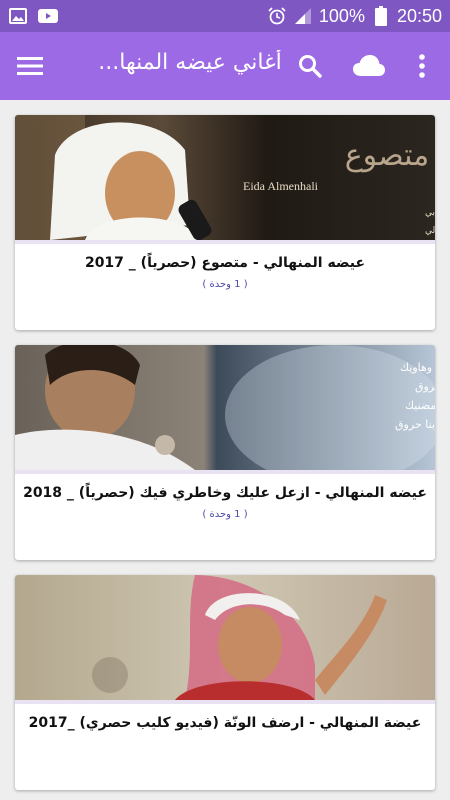 This screenshot has height=800, width=450. What do you see at coordinates (415, 424) in the screenshot?
I see `thumbnail-lyric-line: وش له نزيد قلوبنا حروق` at bounding box center [415, 424].